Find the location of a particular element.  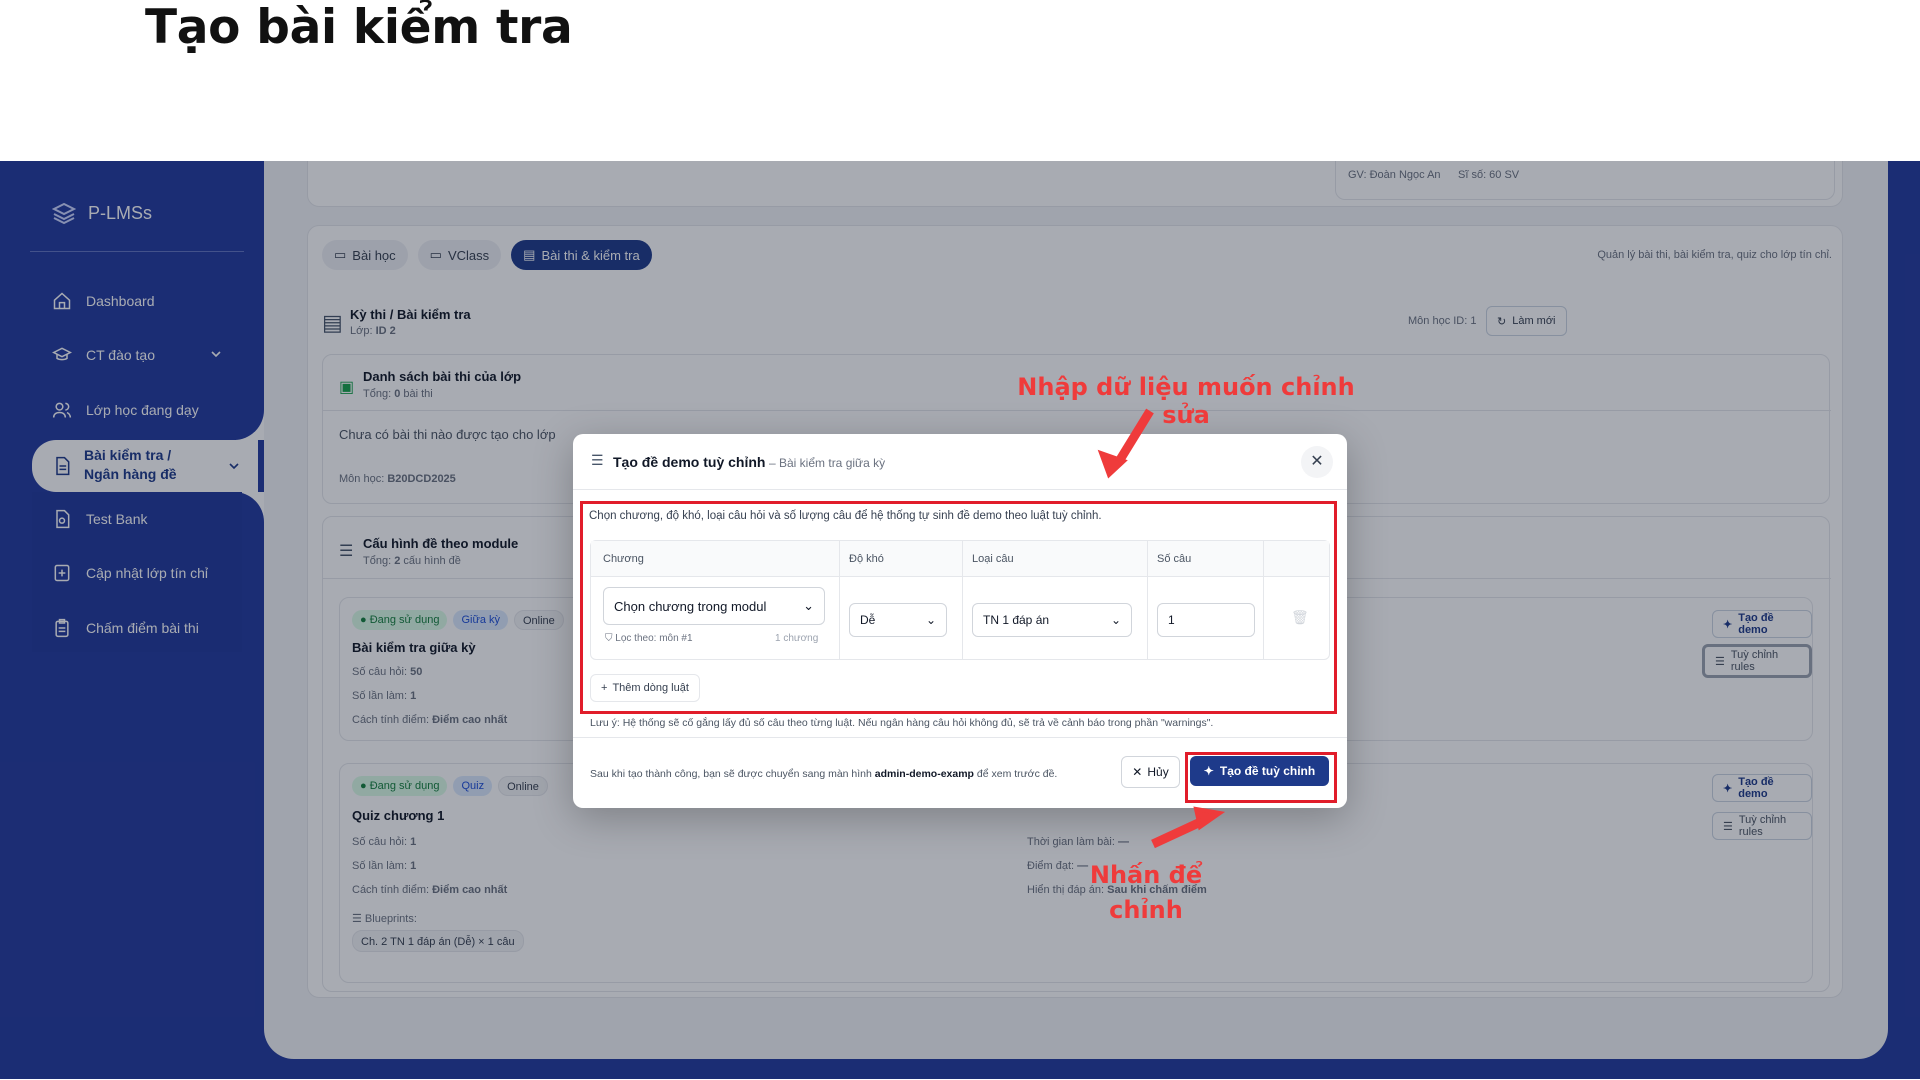

annotation-arrows is located at coordinates (1161, 628).